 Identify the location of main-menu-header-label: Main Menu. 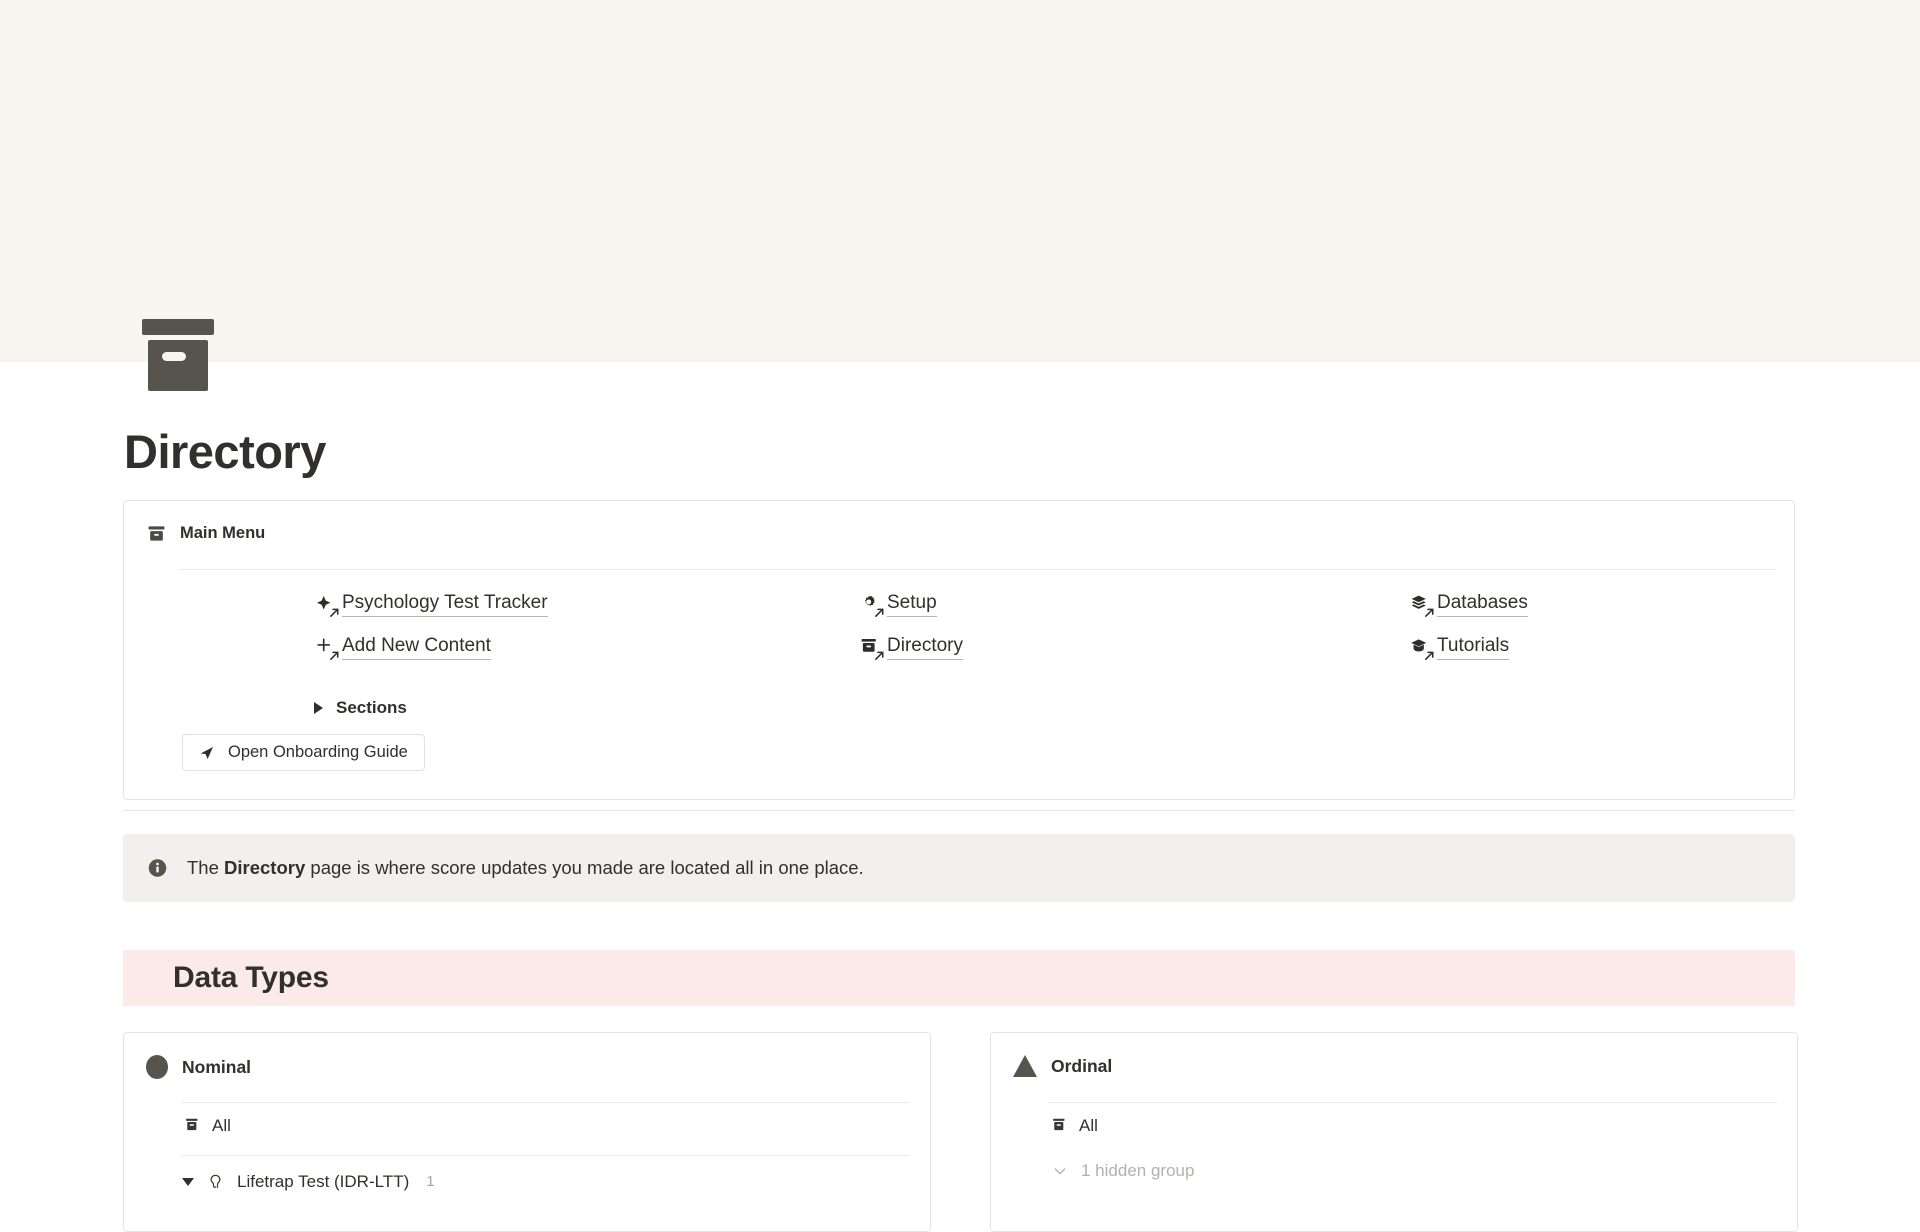
(223, 533).